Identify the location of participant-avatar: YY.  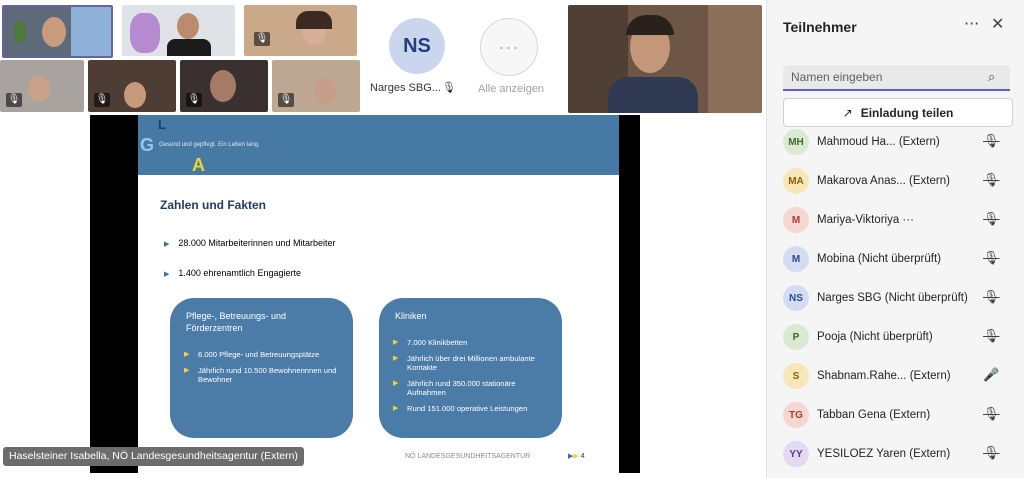
(796, 454).